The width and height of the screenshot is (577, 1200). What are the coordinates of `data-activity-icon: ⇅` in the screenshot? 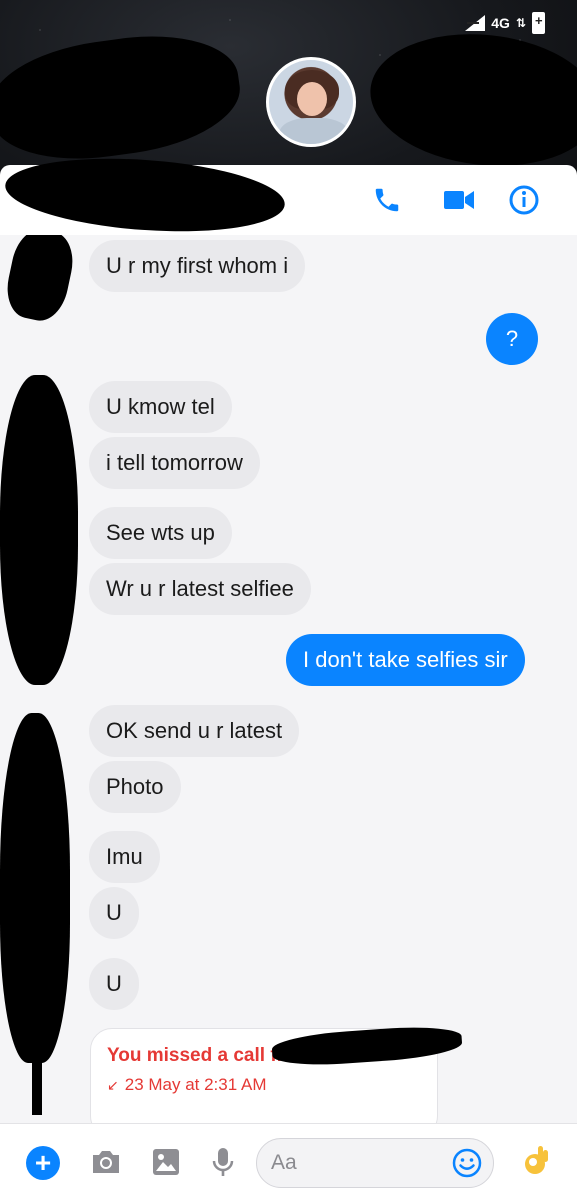 It's located at (520, 23).